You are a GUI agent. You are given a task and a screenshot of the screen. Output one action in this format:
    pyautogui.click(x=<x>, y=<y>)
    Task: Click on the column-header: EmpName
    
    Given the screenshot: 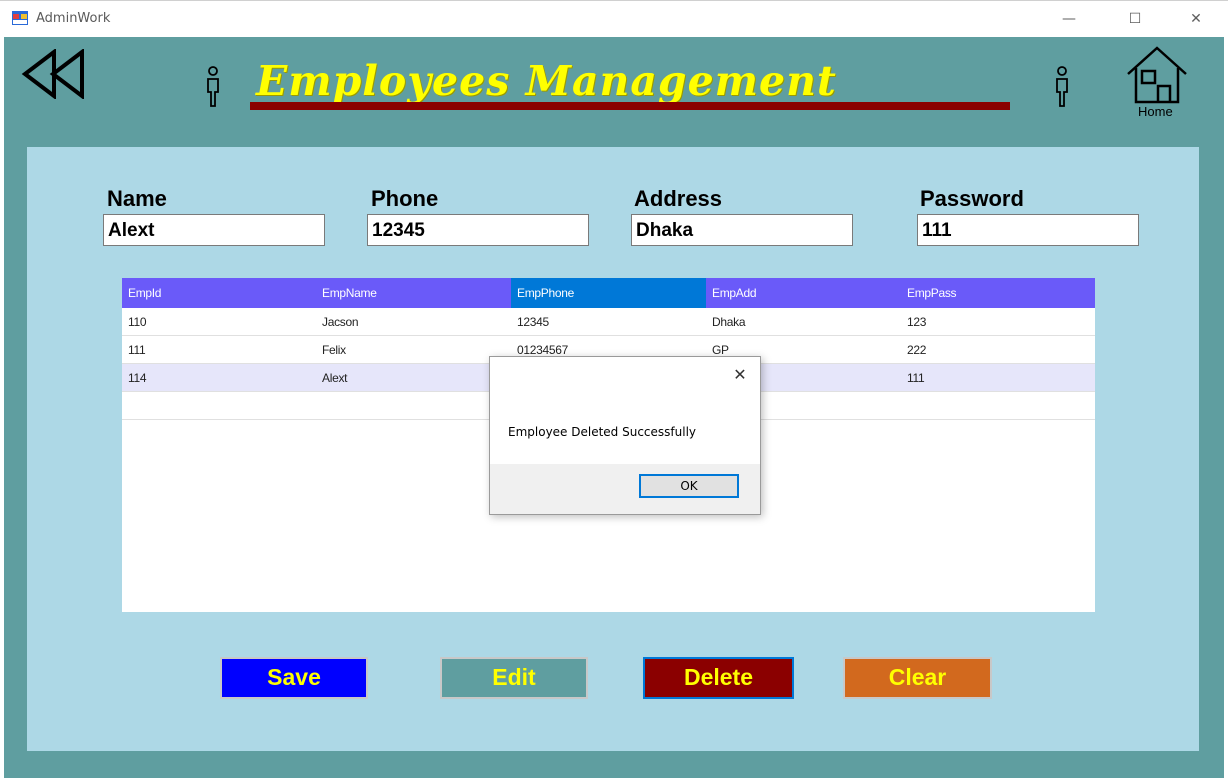 What is the action you would take?
    pyautogui.click(x=413, y=293)
    